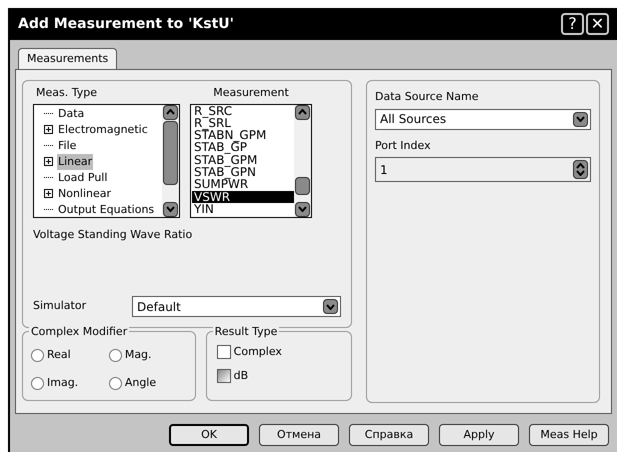 This screenshot has width=617, height=452. Describe the element at coordinates (60, 306) in the screenshot. I see `field-label: Simulator` at that location.